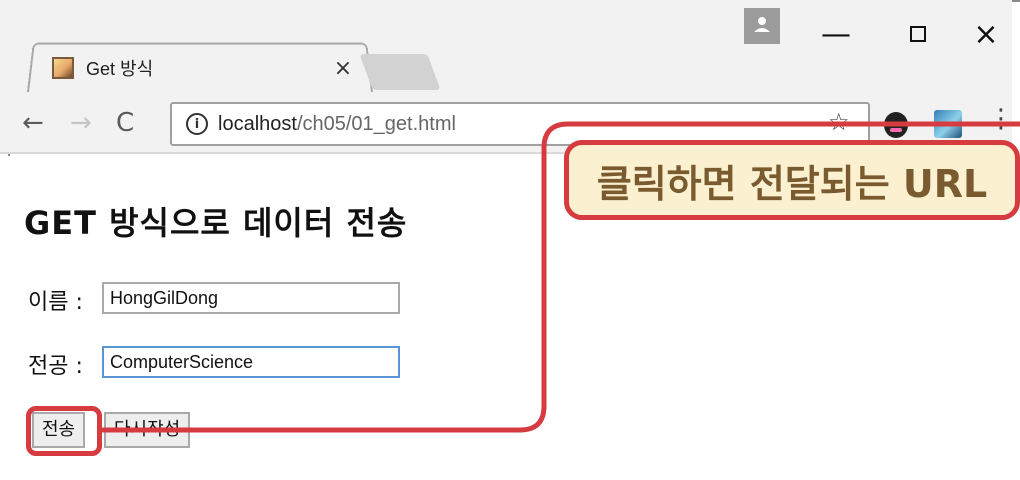 This screenshot has height=480, width=1020. Describe the element at coordinates (64, 431) in the screenshot. I see `submit-highlight-box` at that location.